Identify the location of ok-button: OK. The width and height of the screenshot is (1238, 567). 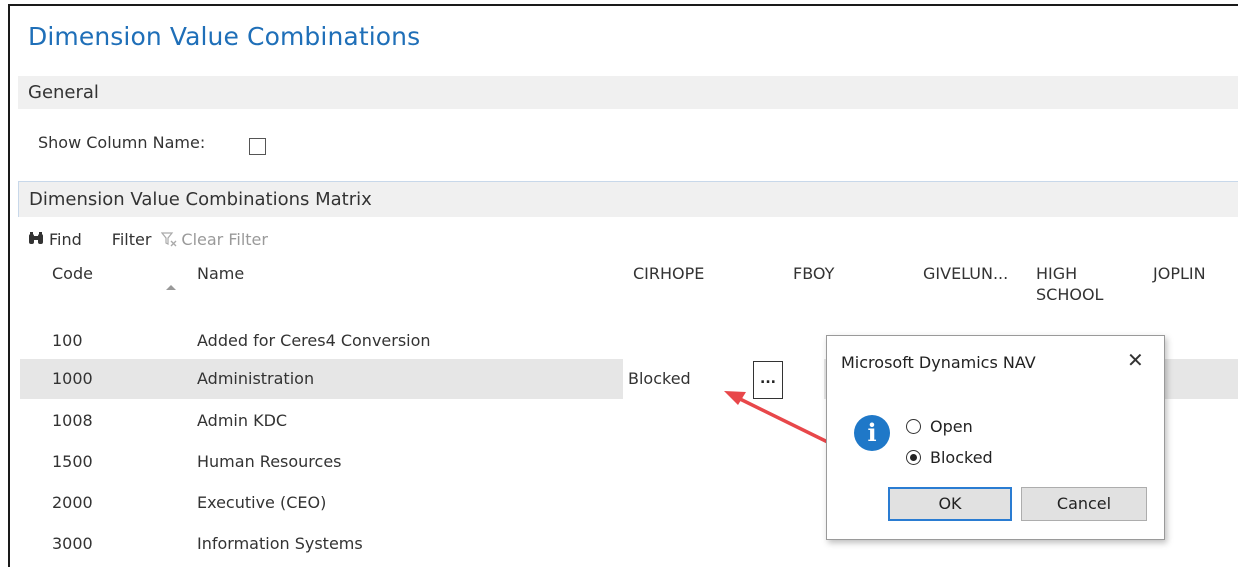
(950, 504).